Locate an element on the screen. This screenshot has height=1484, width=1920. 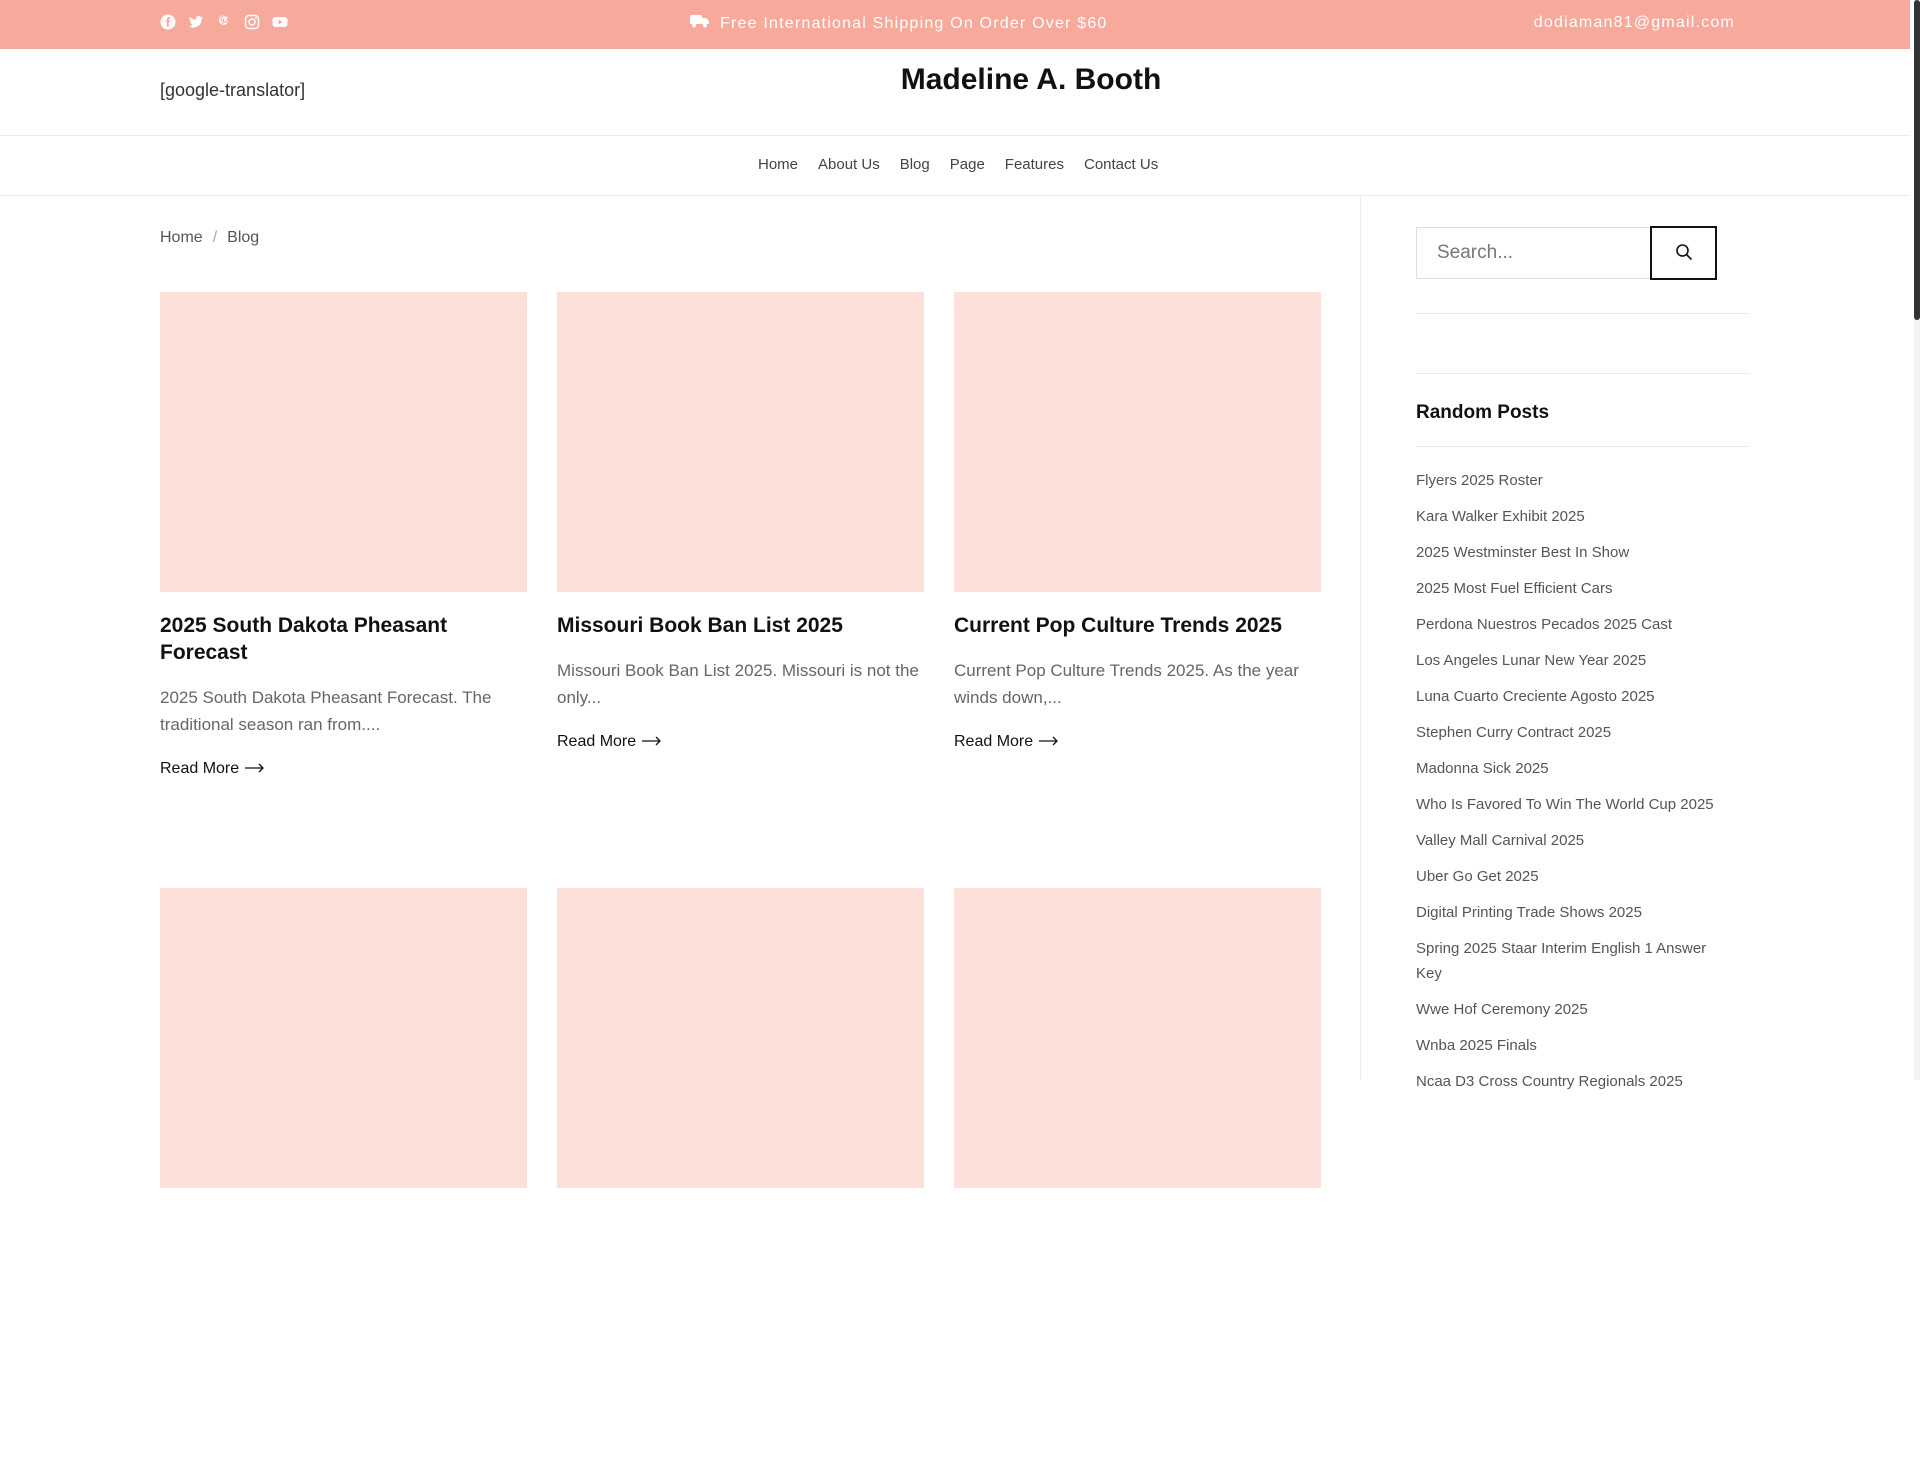
nav-item-about-us: About Us is located at coordinates (849, 164).